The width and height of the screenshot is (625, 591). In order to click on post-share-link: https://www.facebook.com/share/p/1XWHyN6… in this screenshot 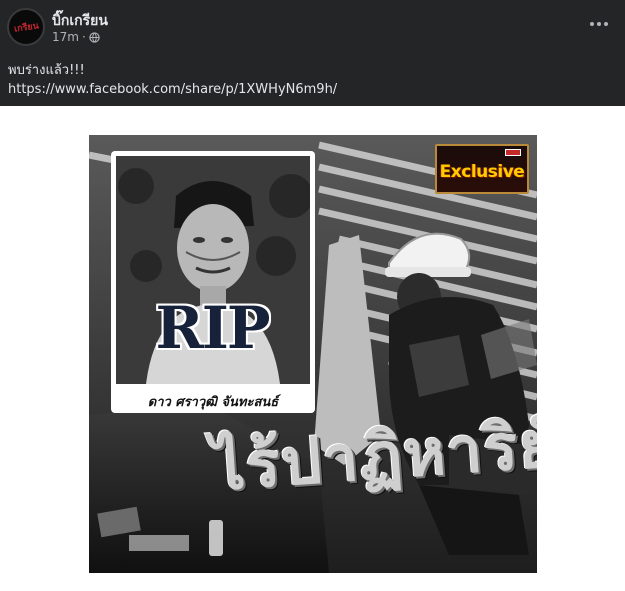, I will do `click(172, 89)`.